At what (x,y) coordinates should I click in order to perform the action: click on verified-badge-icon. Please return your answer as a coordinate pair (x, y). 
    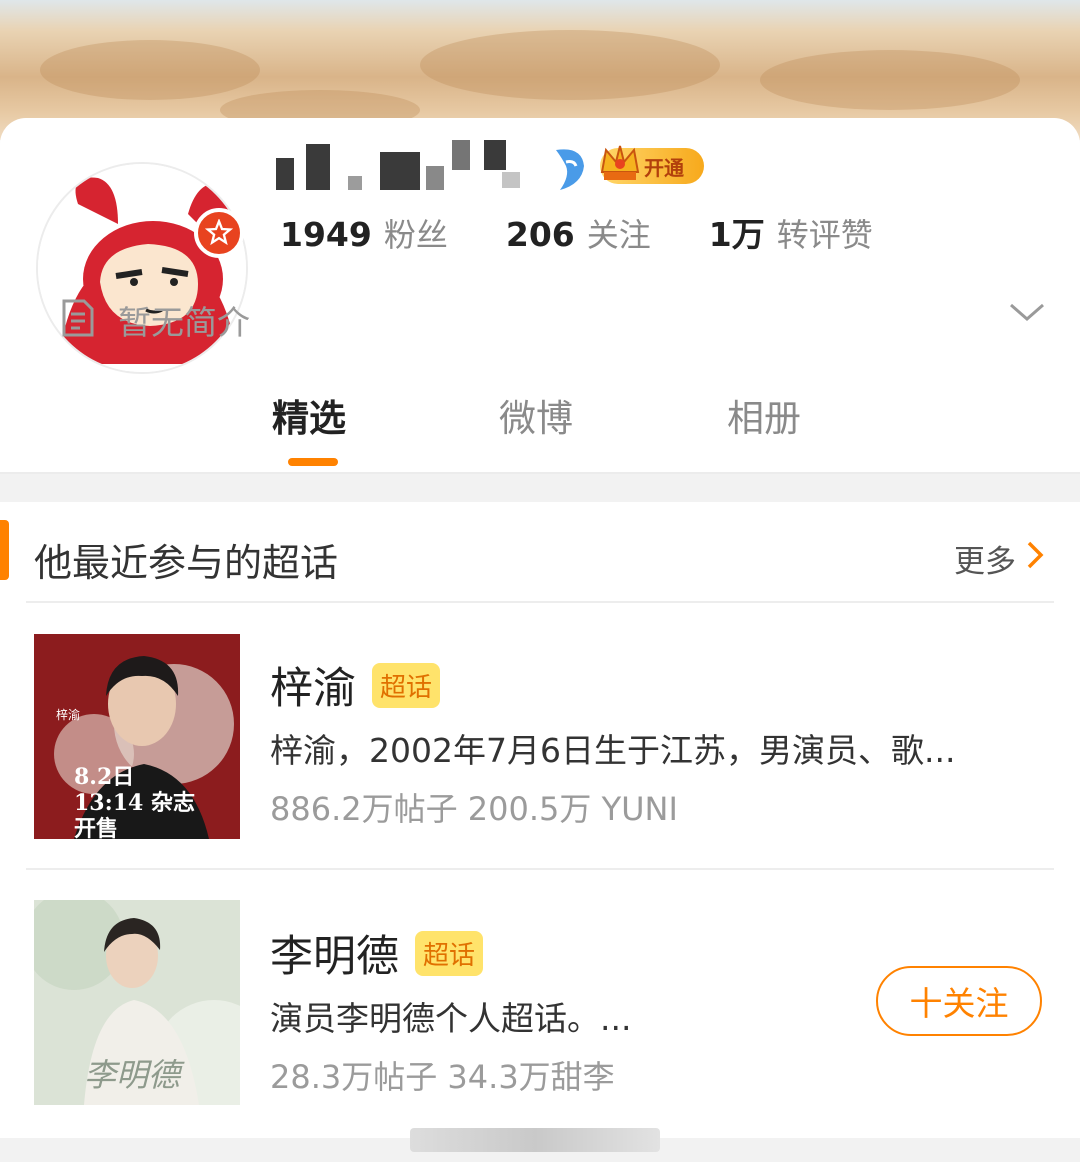
    Looking at the image, I should click on (219, 233).